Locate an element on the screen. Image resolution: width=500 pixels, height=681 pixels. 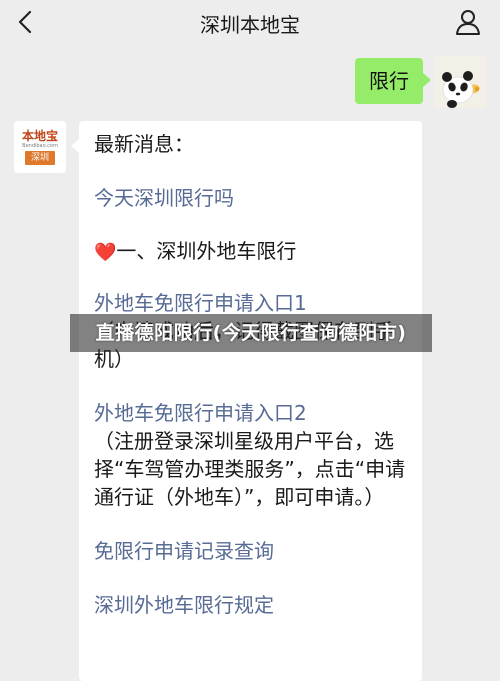
profile-button is located at coordinates (468, 22).